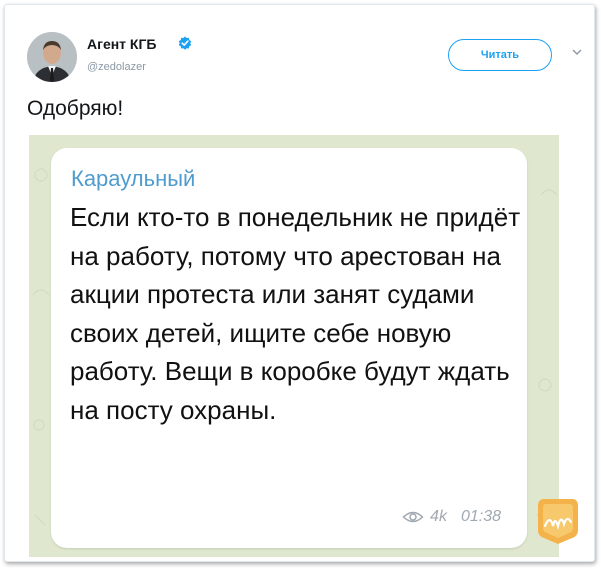 The height and width of the screenshot is (568, 601). Describe the element at coordinates (75, 108) in the screenshot. I see `tweet-text: Одобряю!` at that location.